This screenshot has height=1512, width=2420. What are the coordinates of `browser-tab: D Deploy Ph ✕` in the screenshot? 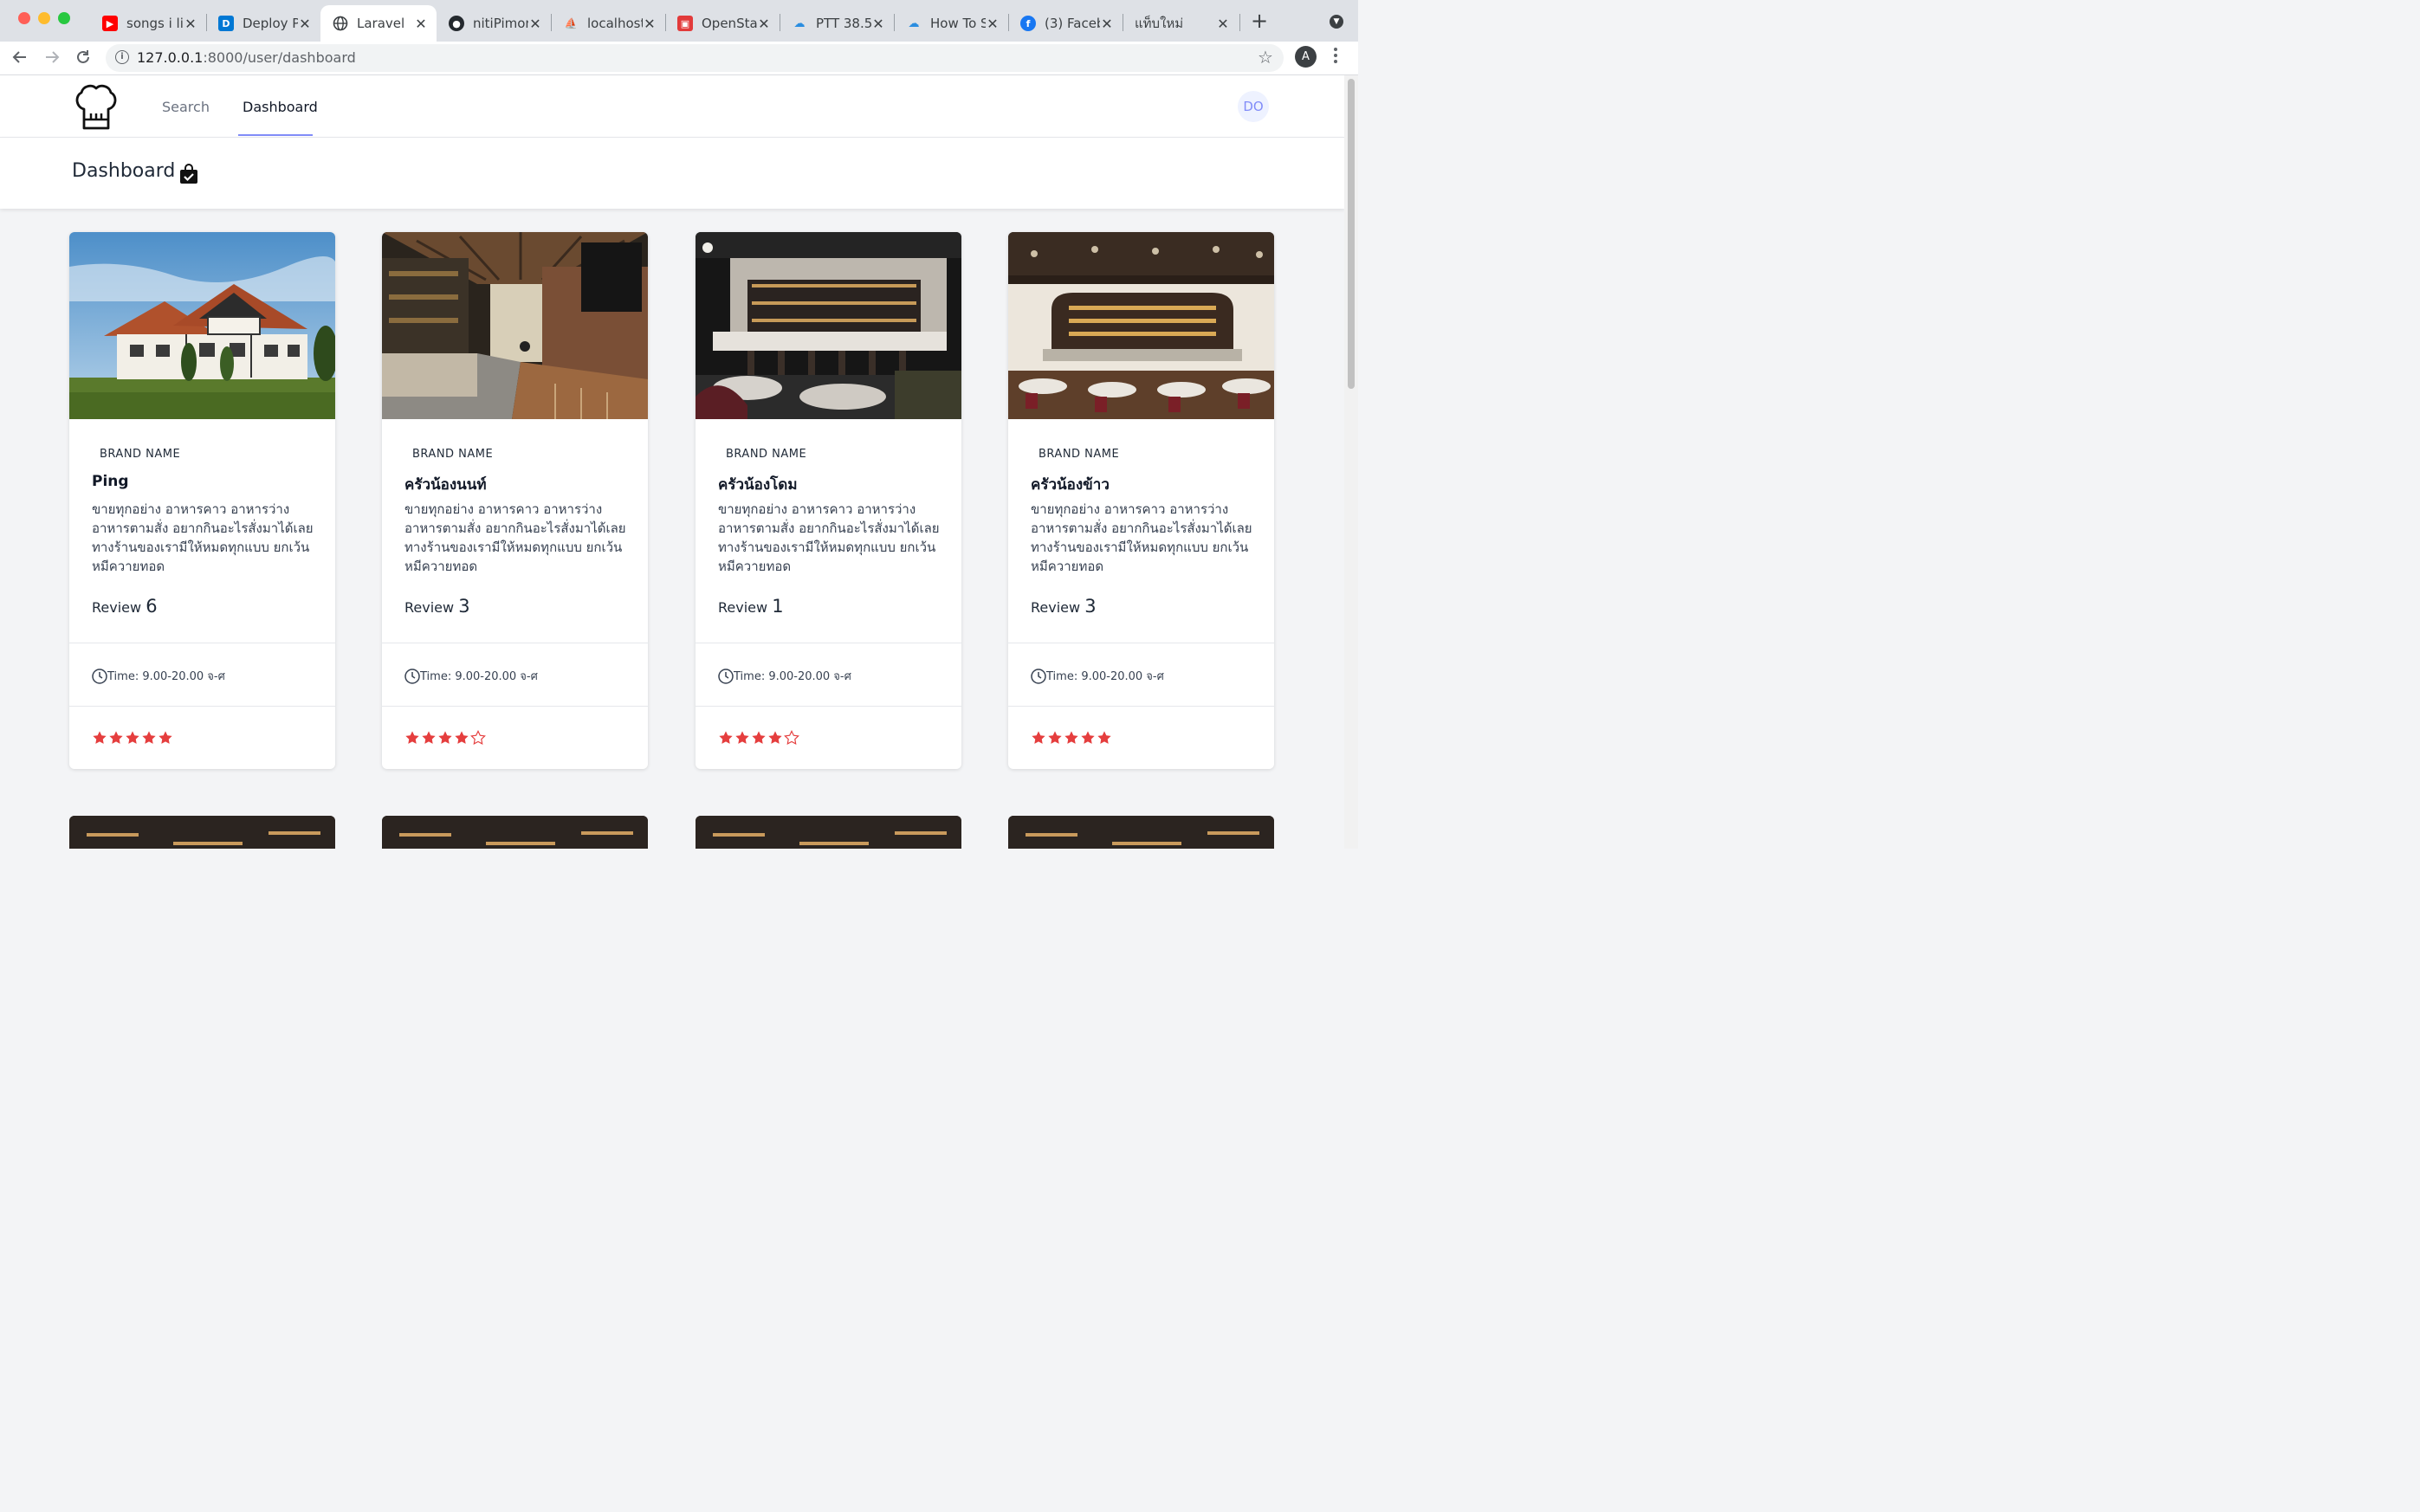 It's located at (263, 23).